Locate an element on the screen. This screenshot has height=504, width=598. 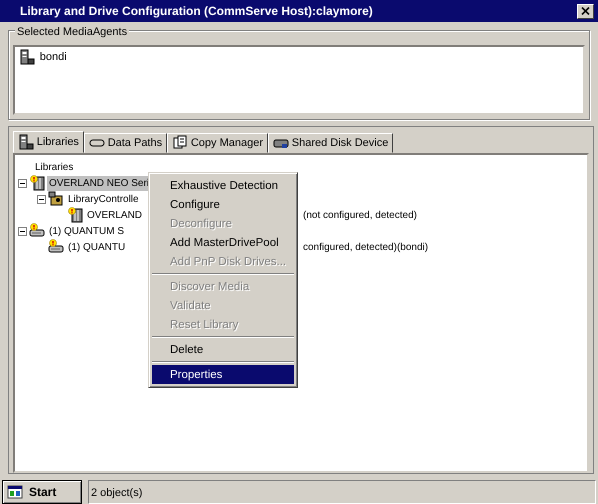
close-icon is located at coordinates (585, 11).